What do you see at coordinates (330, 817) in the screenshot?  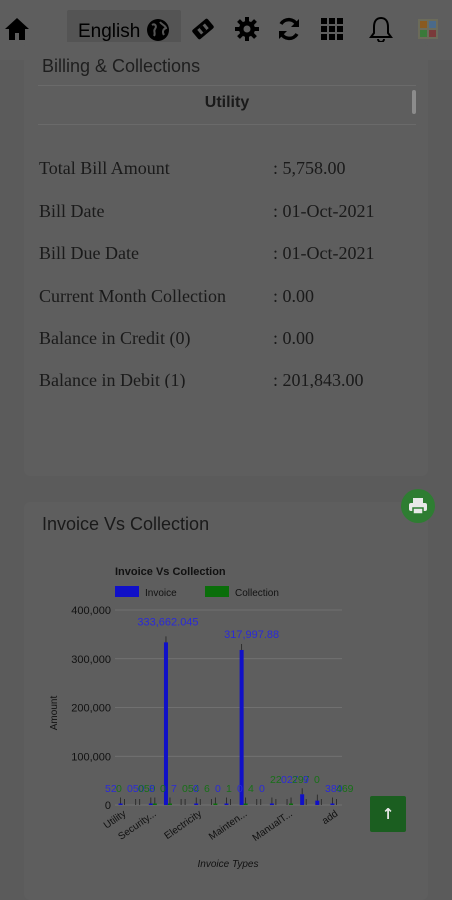 I see `x-tick-label: add` at bounding box center [330, 817].